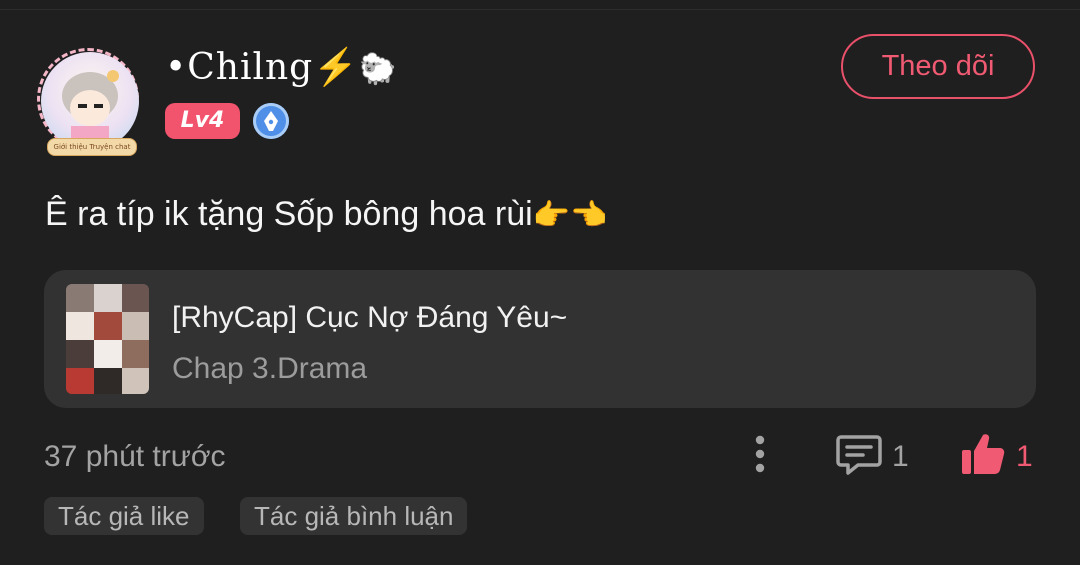 This screenshot has width=1080, height=565. I want to click on more-options-icon, so click(760, 454).